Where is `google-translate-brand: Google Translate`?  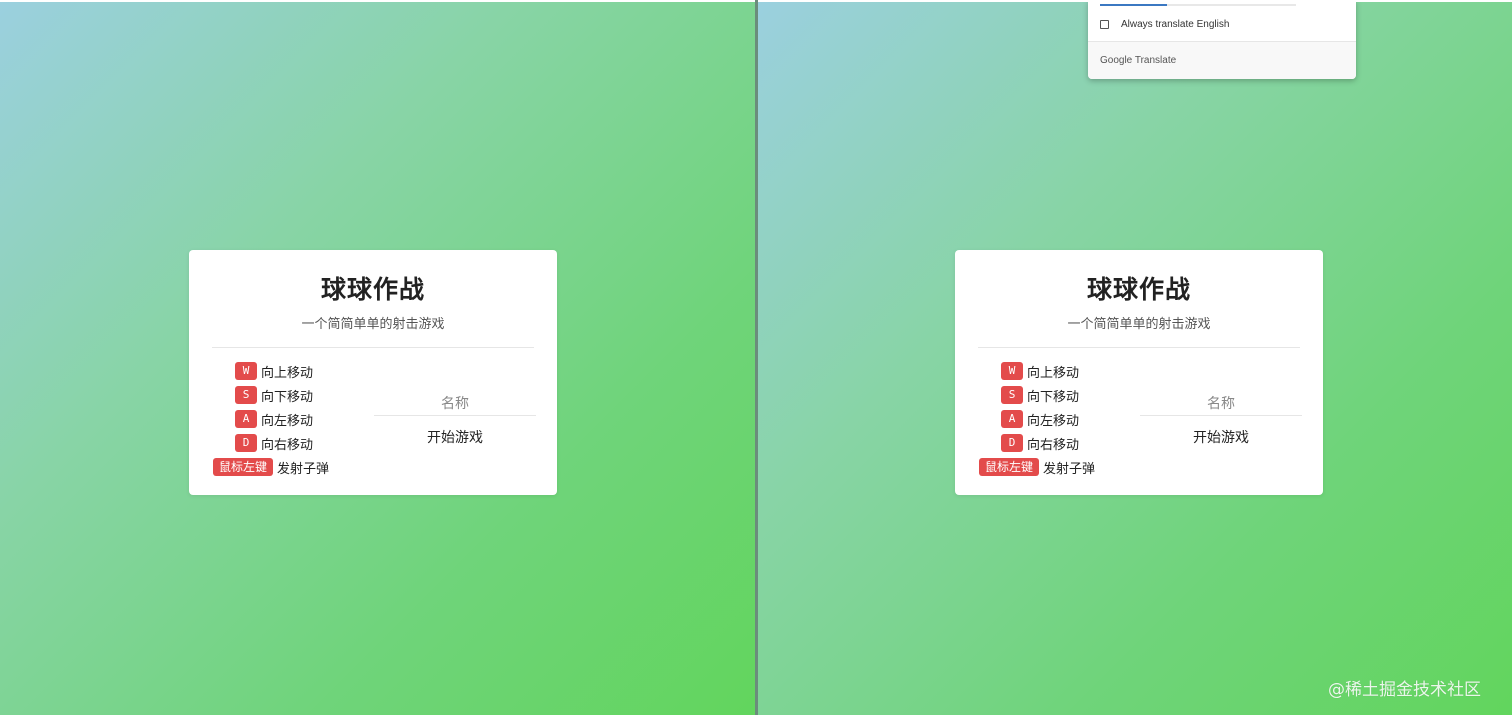
google-translate-brand: Google Translate is located at coordinates (1138, 60).